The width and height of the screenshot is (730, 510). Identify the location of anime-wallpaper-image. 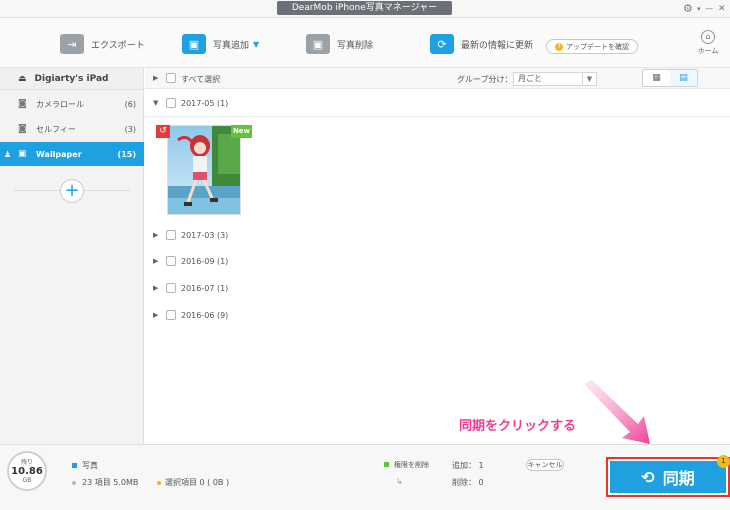
(204, 170).